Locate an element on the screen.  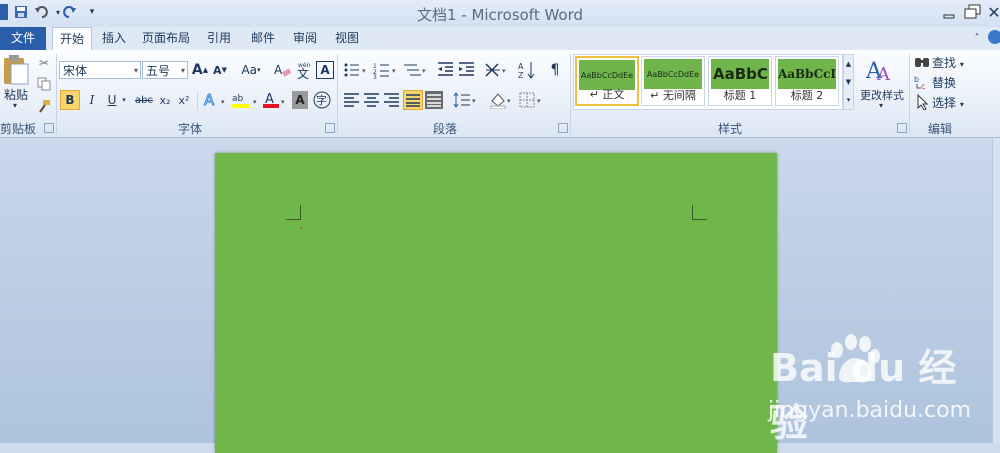
chevron-up-icon: ▲ is located at coordinates (848, 64).